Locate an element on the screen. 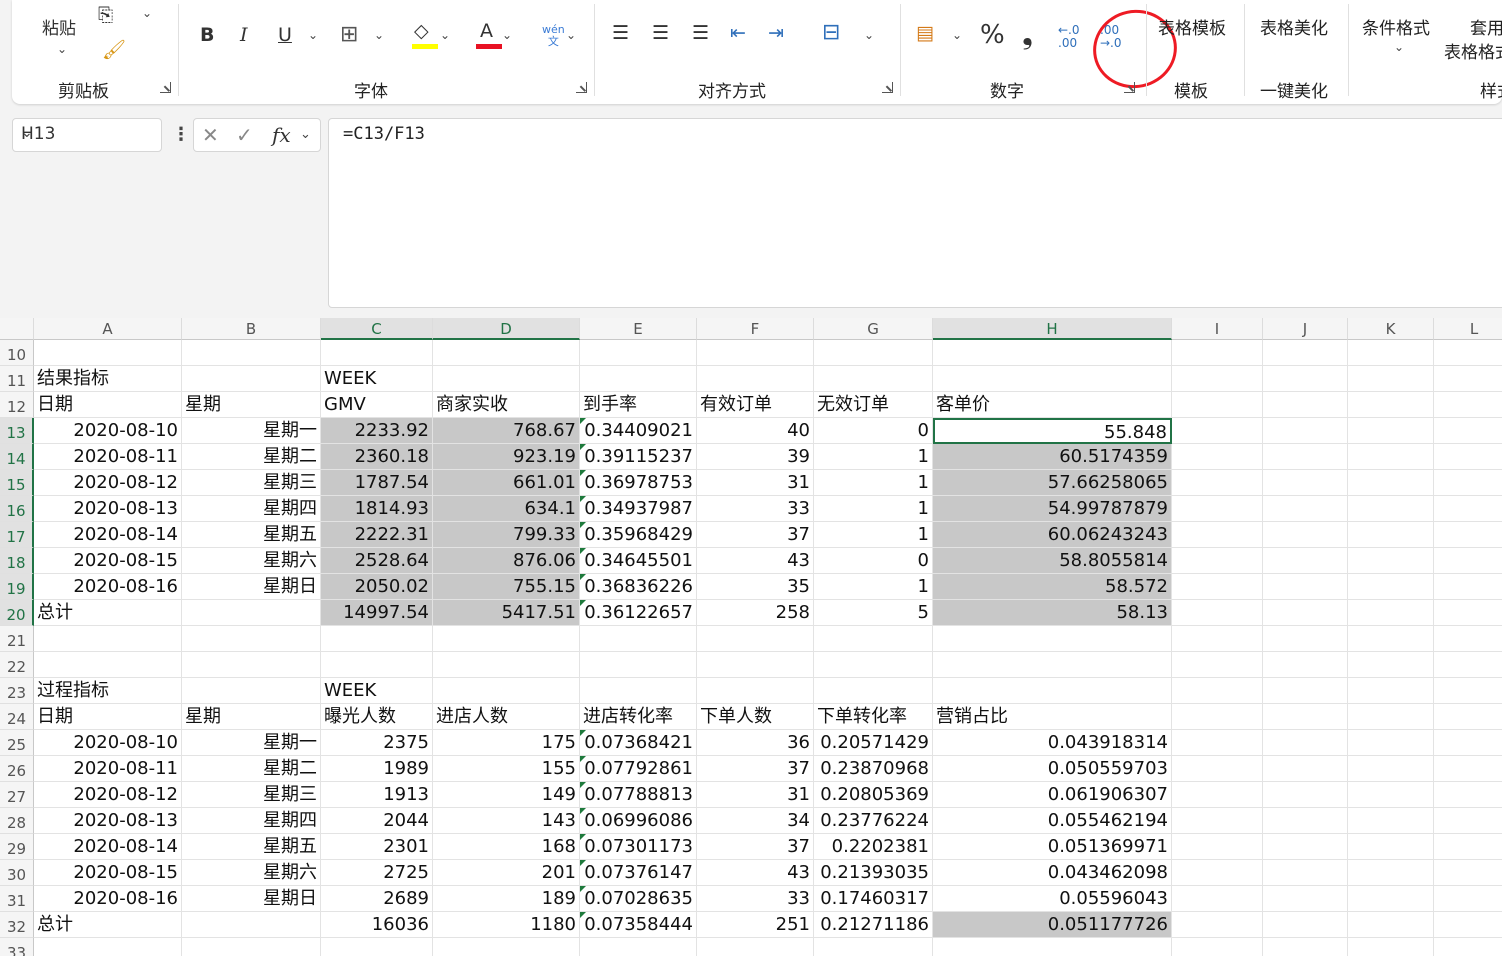 The width and height of the screenshot is (1502, 956). cell-d28: 143 is located at coordinates (506, 821).